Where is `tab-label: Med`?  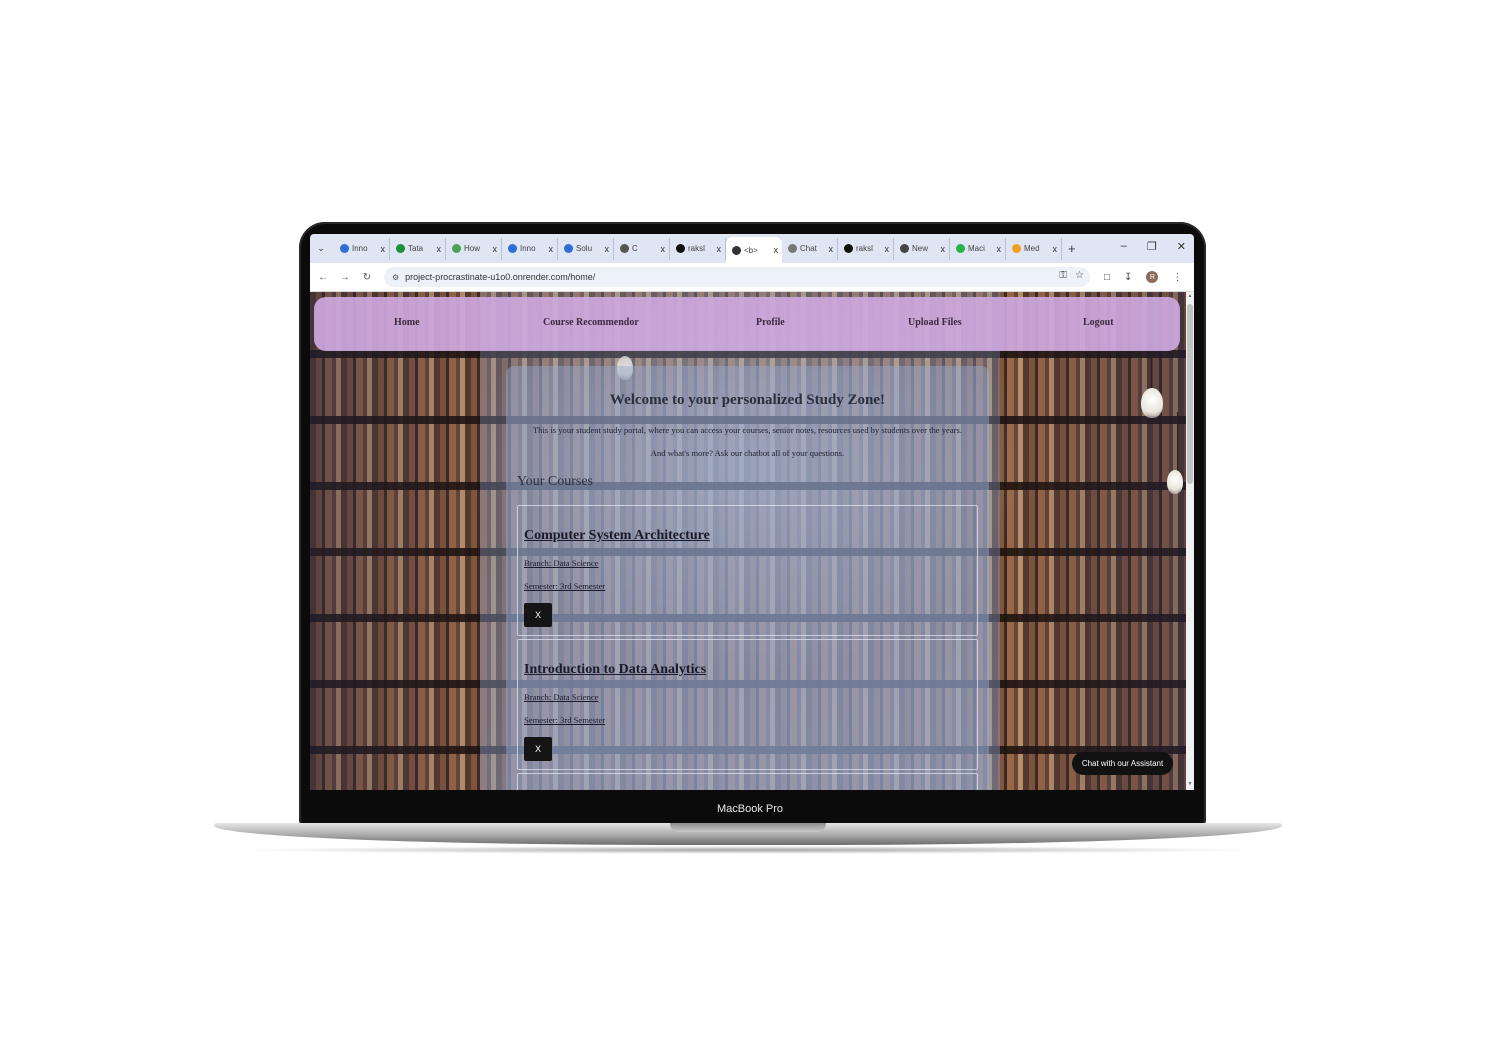 tab-label: Med is located at coordinates (1032, 248).